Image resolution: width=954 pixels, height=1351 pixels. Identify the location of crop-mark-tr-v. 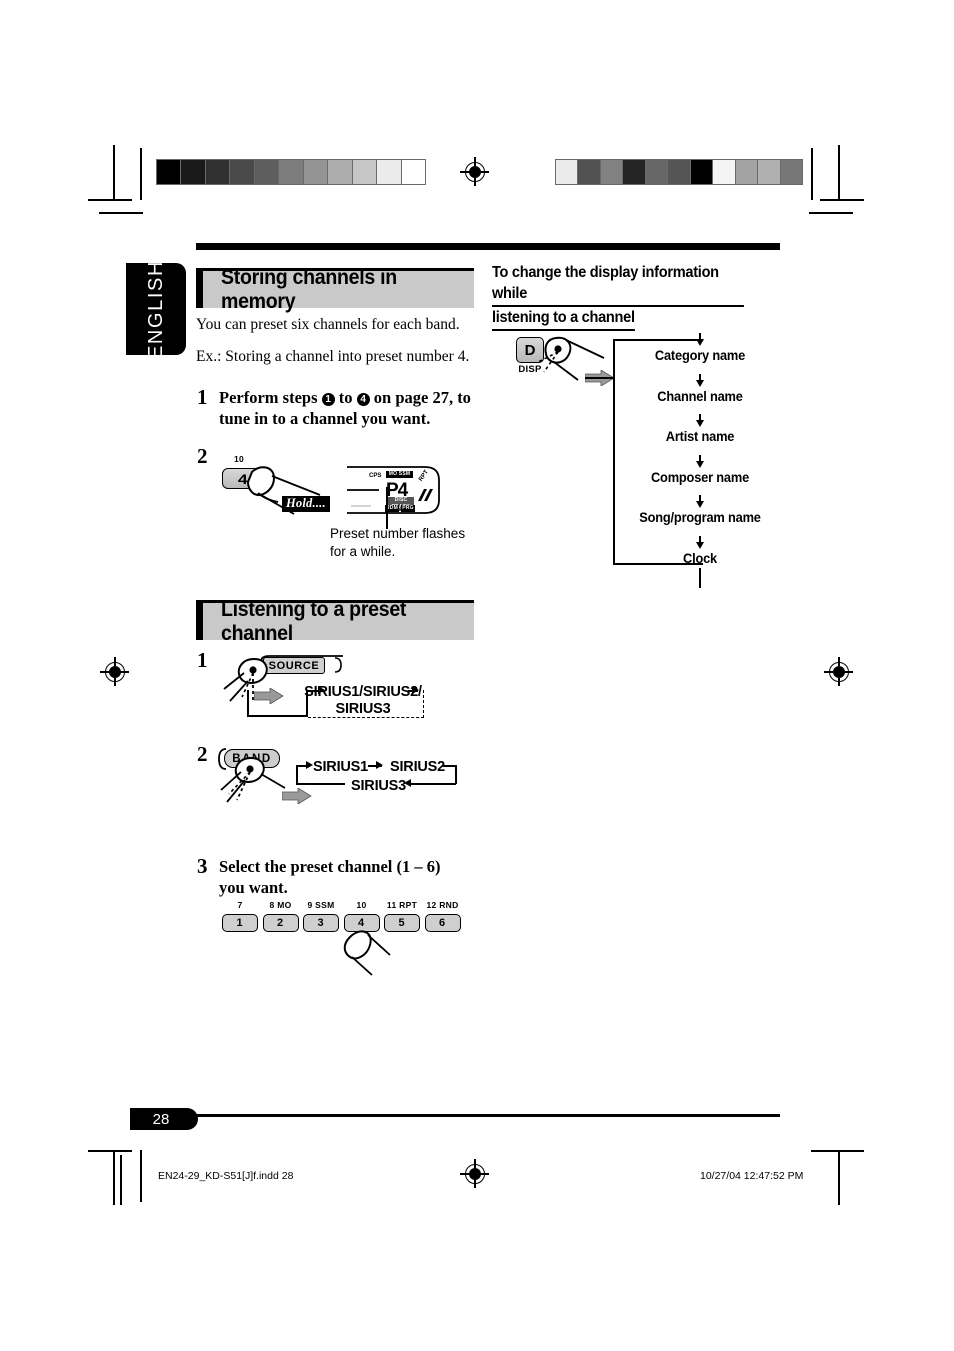
(839, 172).